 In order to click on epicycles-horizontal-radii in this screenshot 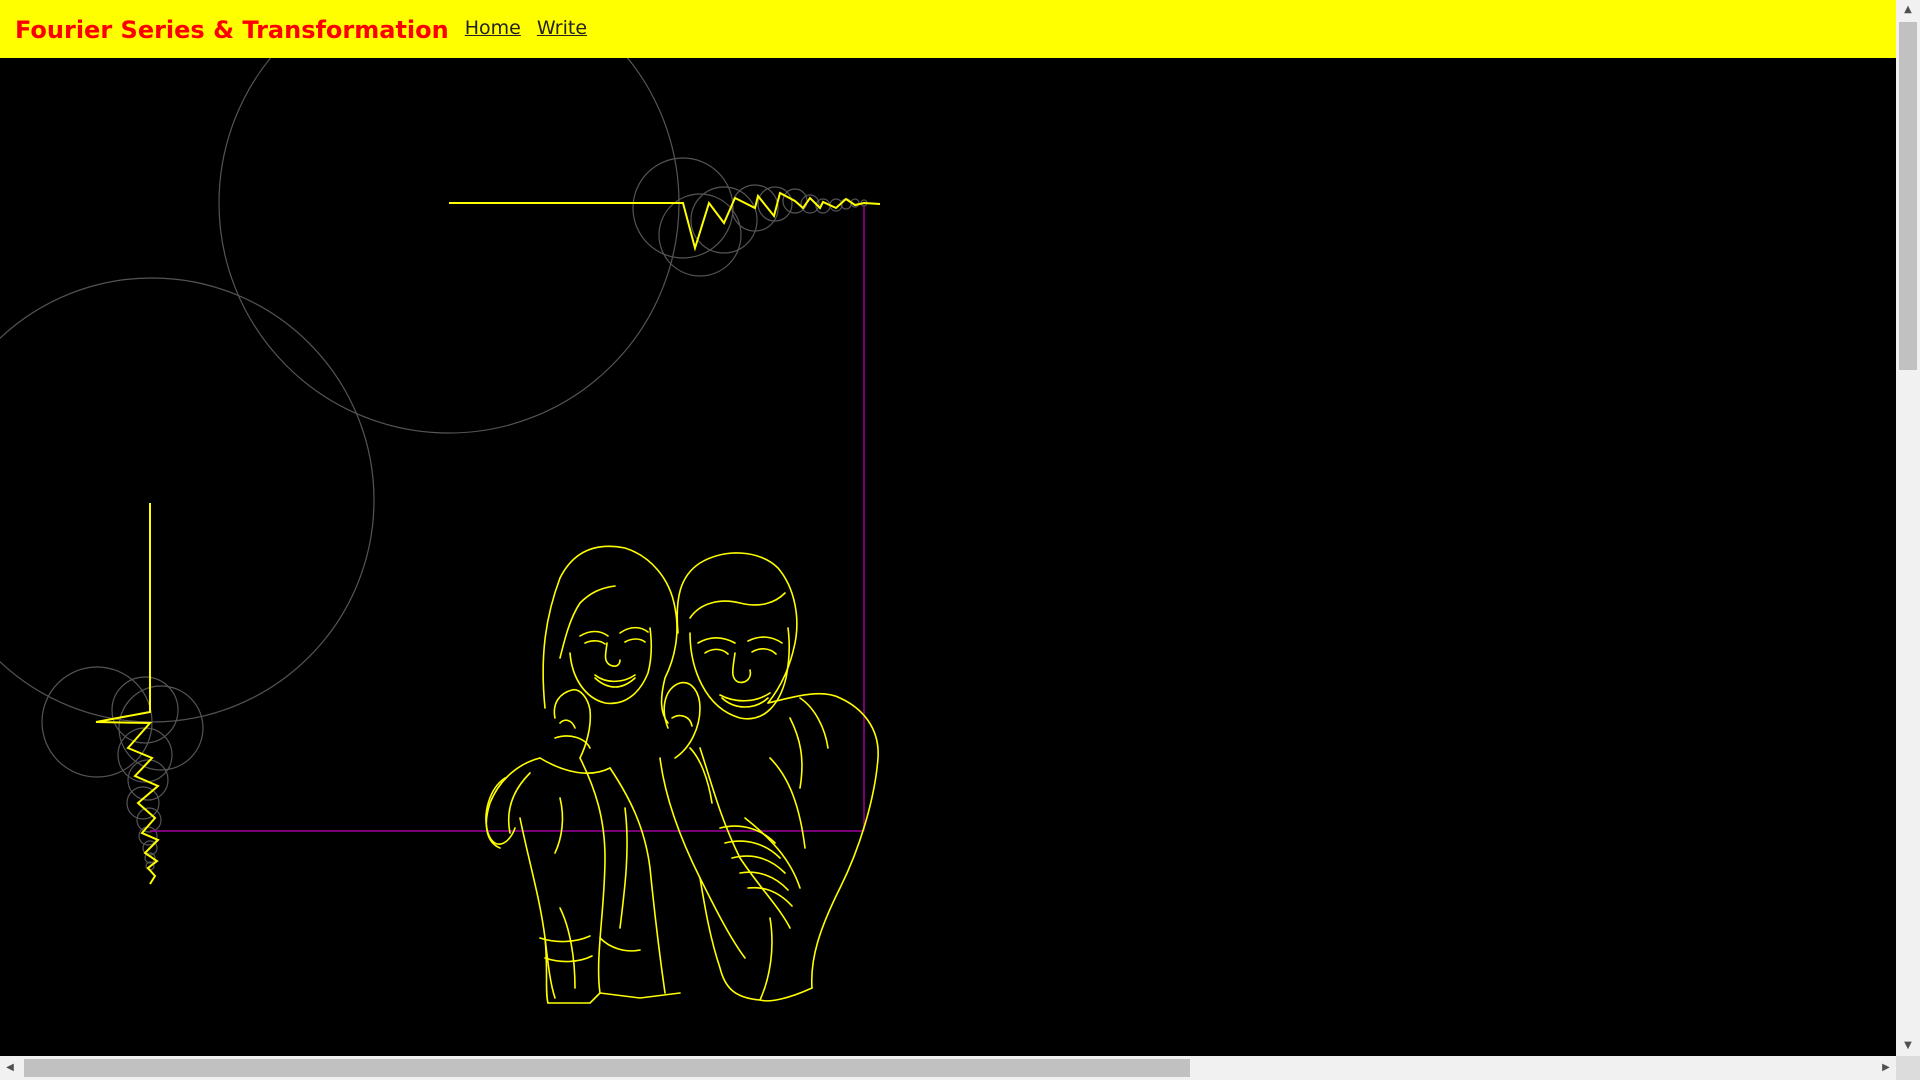, I will do `click(665, 221)`.